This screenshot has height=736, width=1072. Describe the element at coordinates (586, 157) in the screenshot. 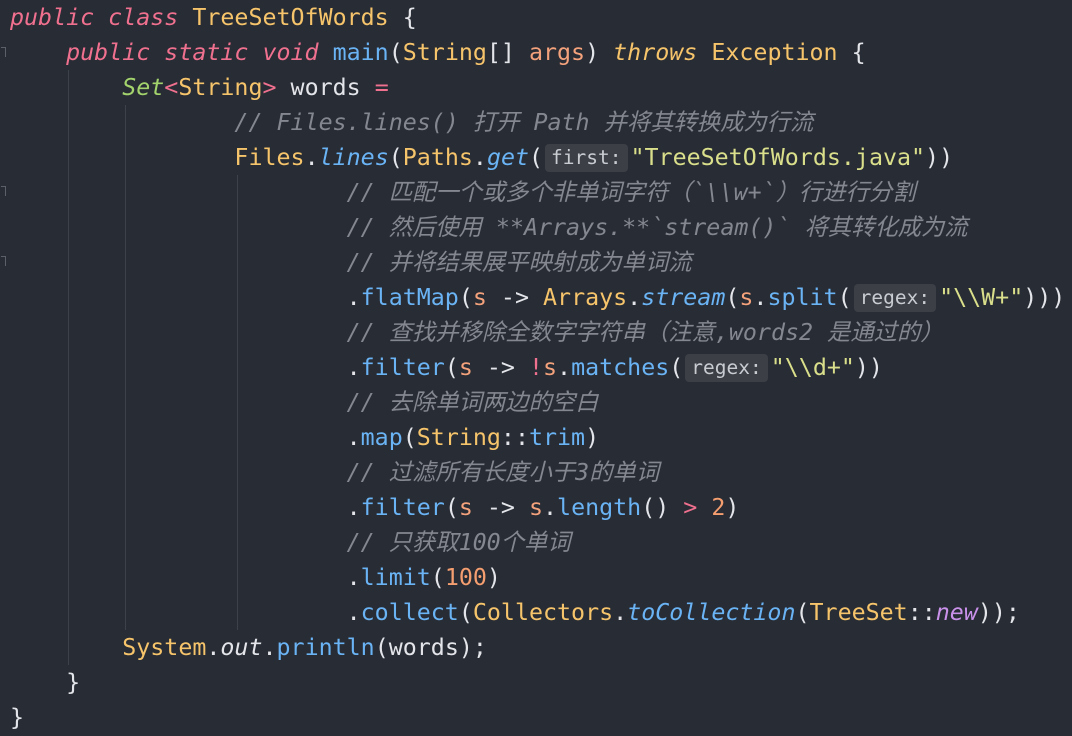

I see `parameter-name-hint: first:` at that location.